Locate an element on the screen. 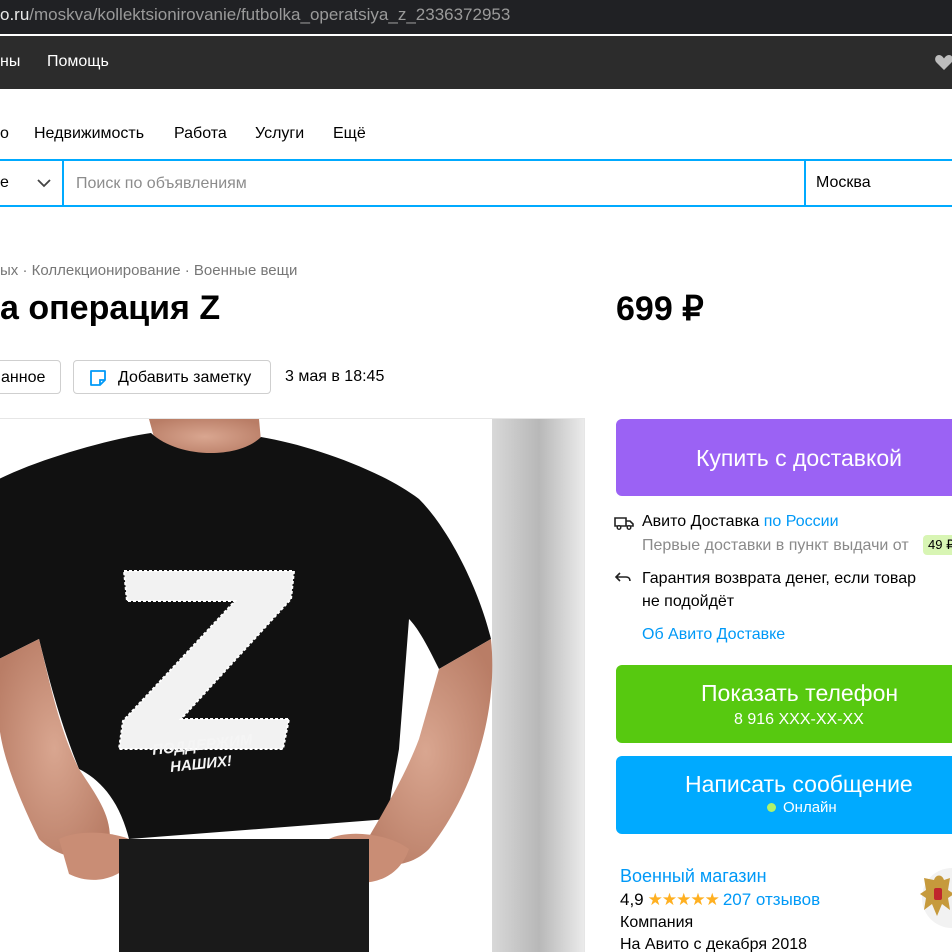 The height and width of the screenshot is (952, 952). delivery-truck-icon is located at coordinates (624, 523).